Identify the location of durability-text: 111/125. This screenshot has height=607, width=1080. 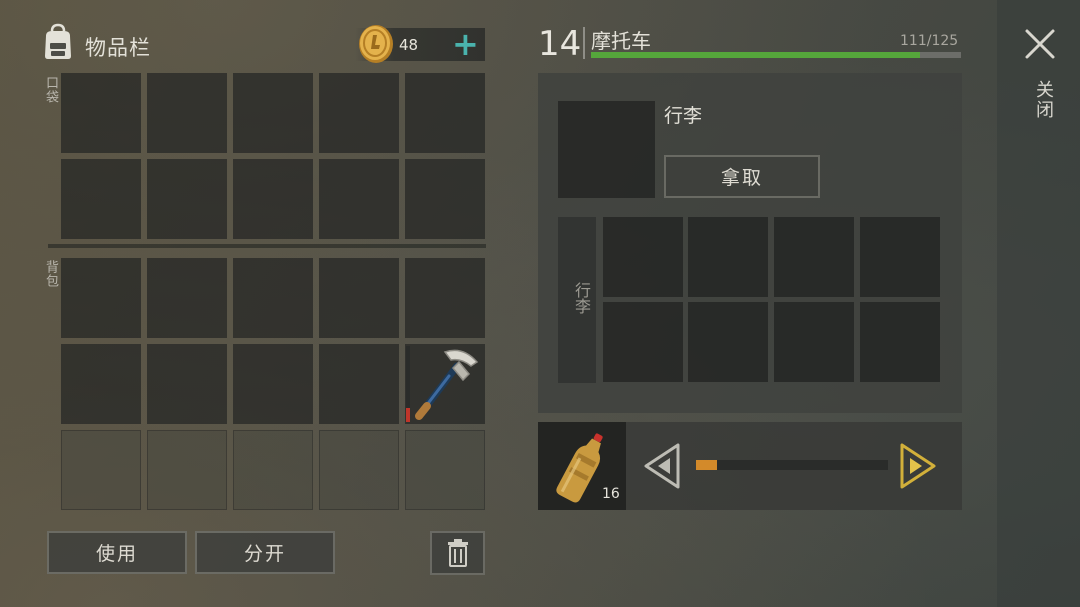
(929, 41).